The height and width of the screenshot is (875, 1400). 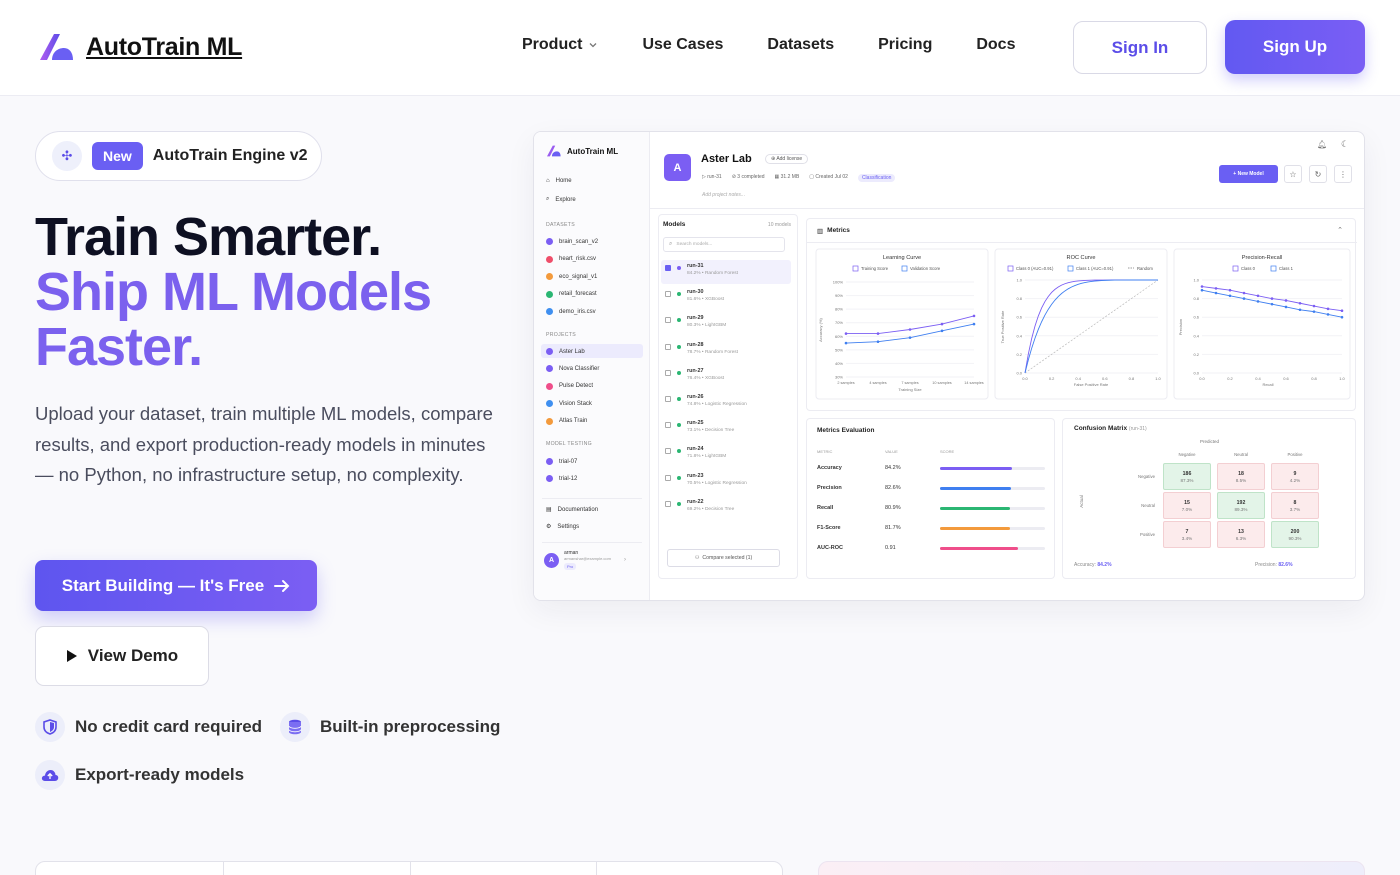 What do you see at coordinates (1295, 509) in the screenshot?
I see `cell-percent: 3.7%` at bounding box center [1295, 509].